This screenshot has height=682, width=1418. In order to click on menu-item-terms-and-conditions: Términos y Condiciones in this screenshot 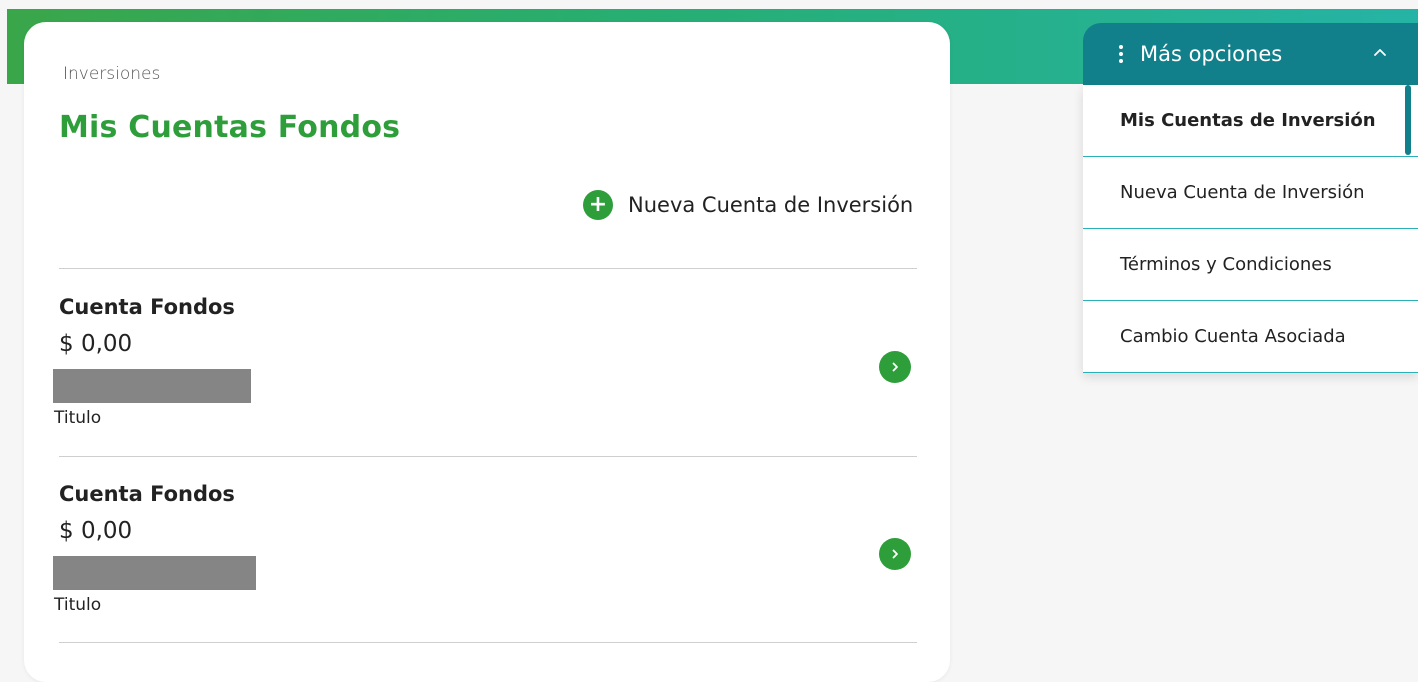, I will do `click(1250, 265)`.